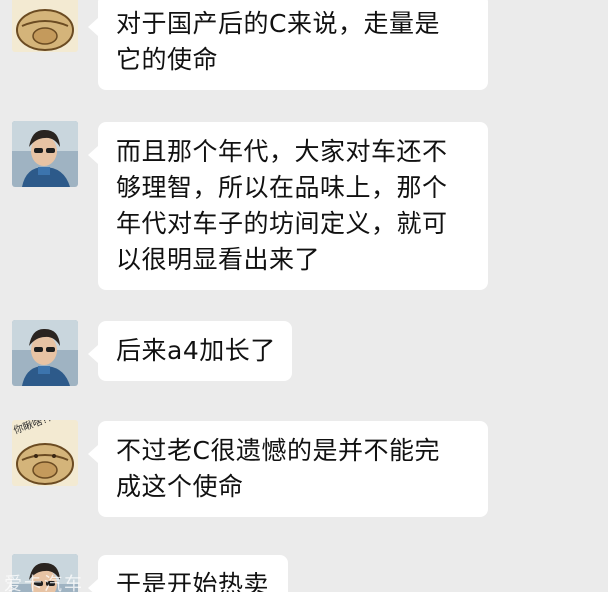 The height and width of the screenshot is (592, 608). Describe the element at coordinates (278, 450) in the screenshot. I see `message-line: 不过老C很遗憾的是并不能完` at that location.